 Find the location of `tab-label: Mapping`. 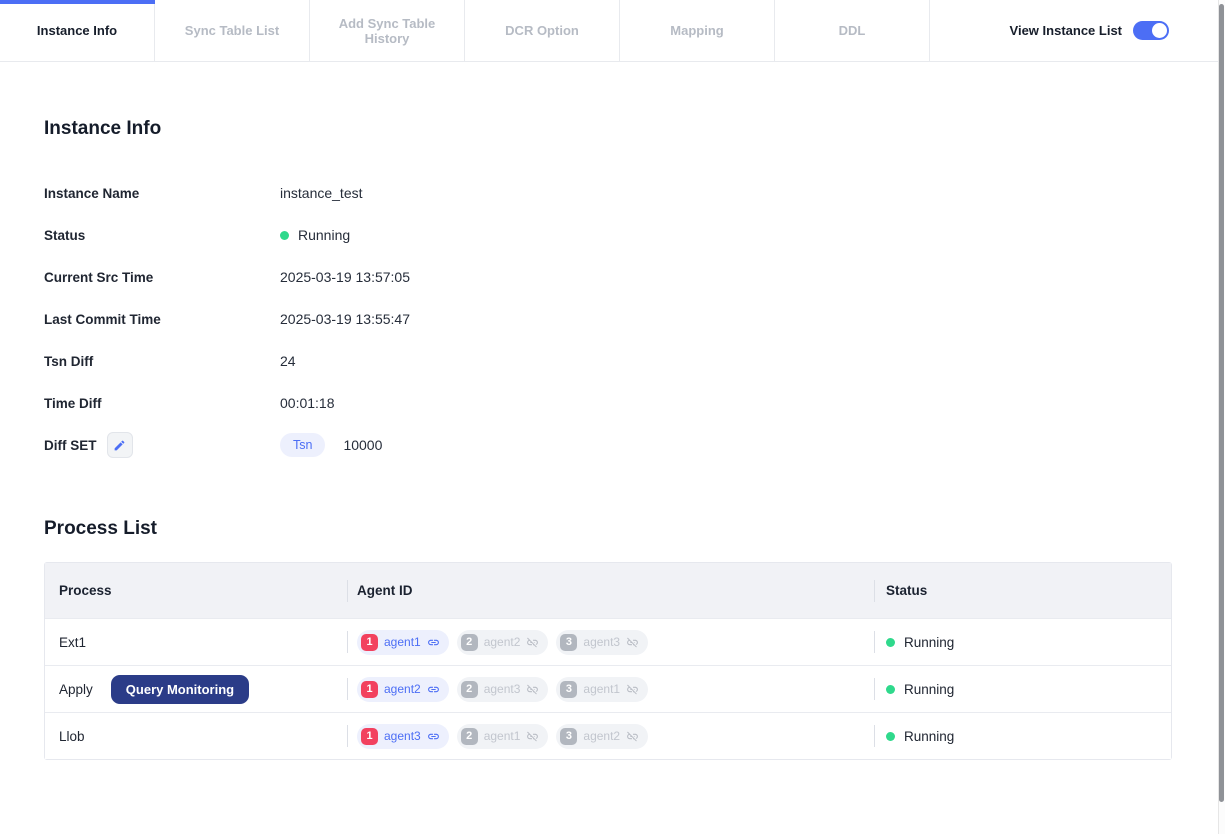

tab-label: Mapping is located at coordinates (697, 30).